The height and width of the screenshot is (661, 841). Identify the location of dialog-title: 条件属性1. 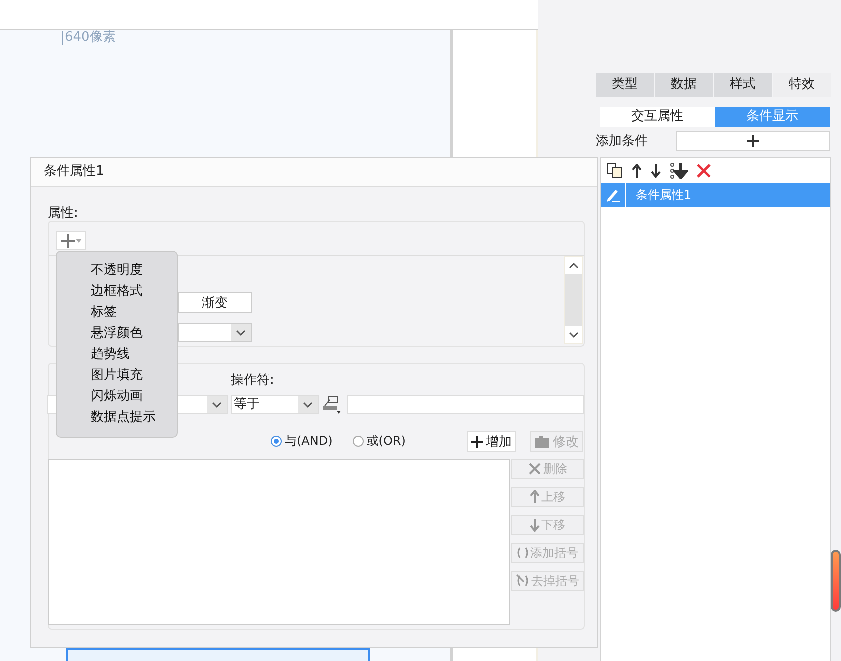
(314, 172).